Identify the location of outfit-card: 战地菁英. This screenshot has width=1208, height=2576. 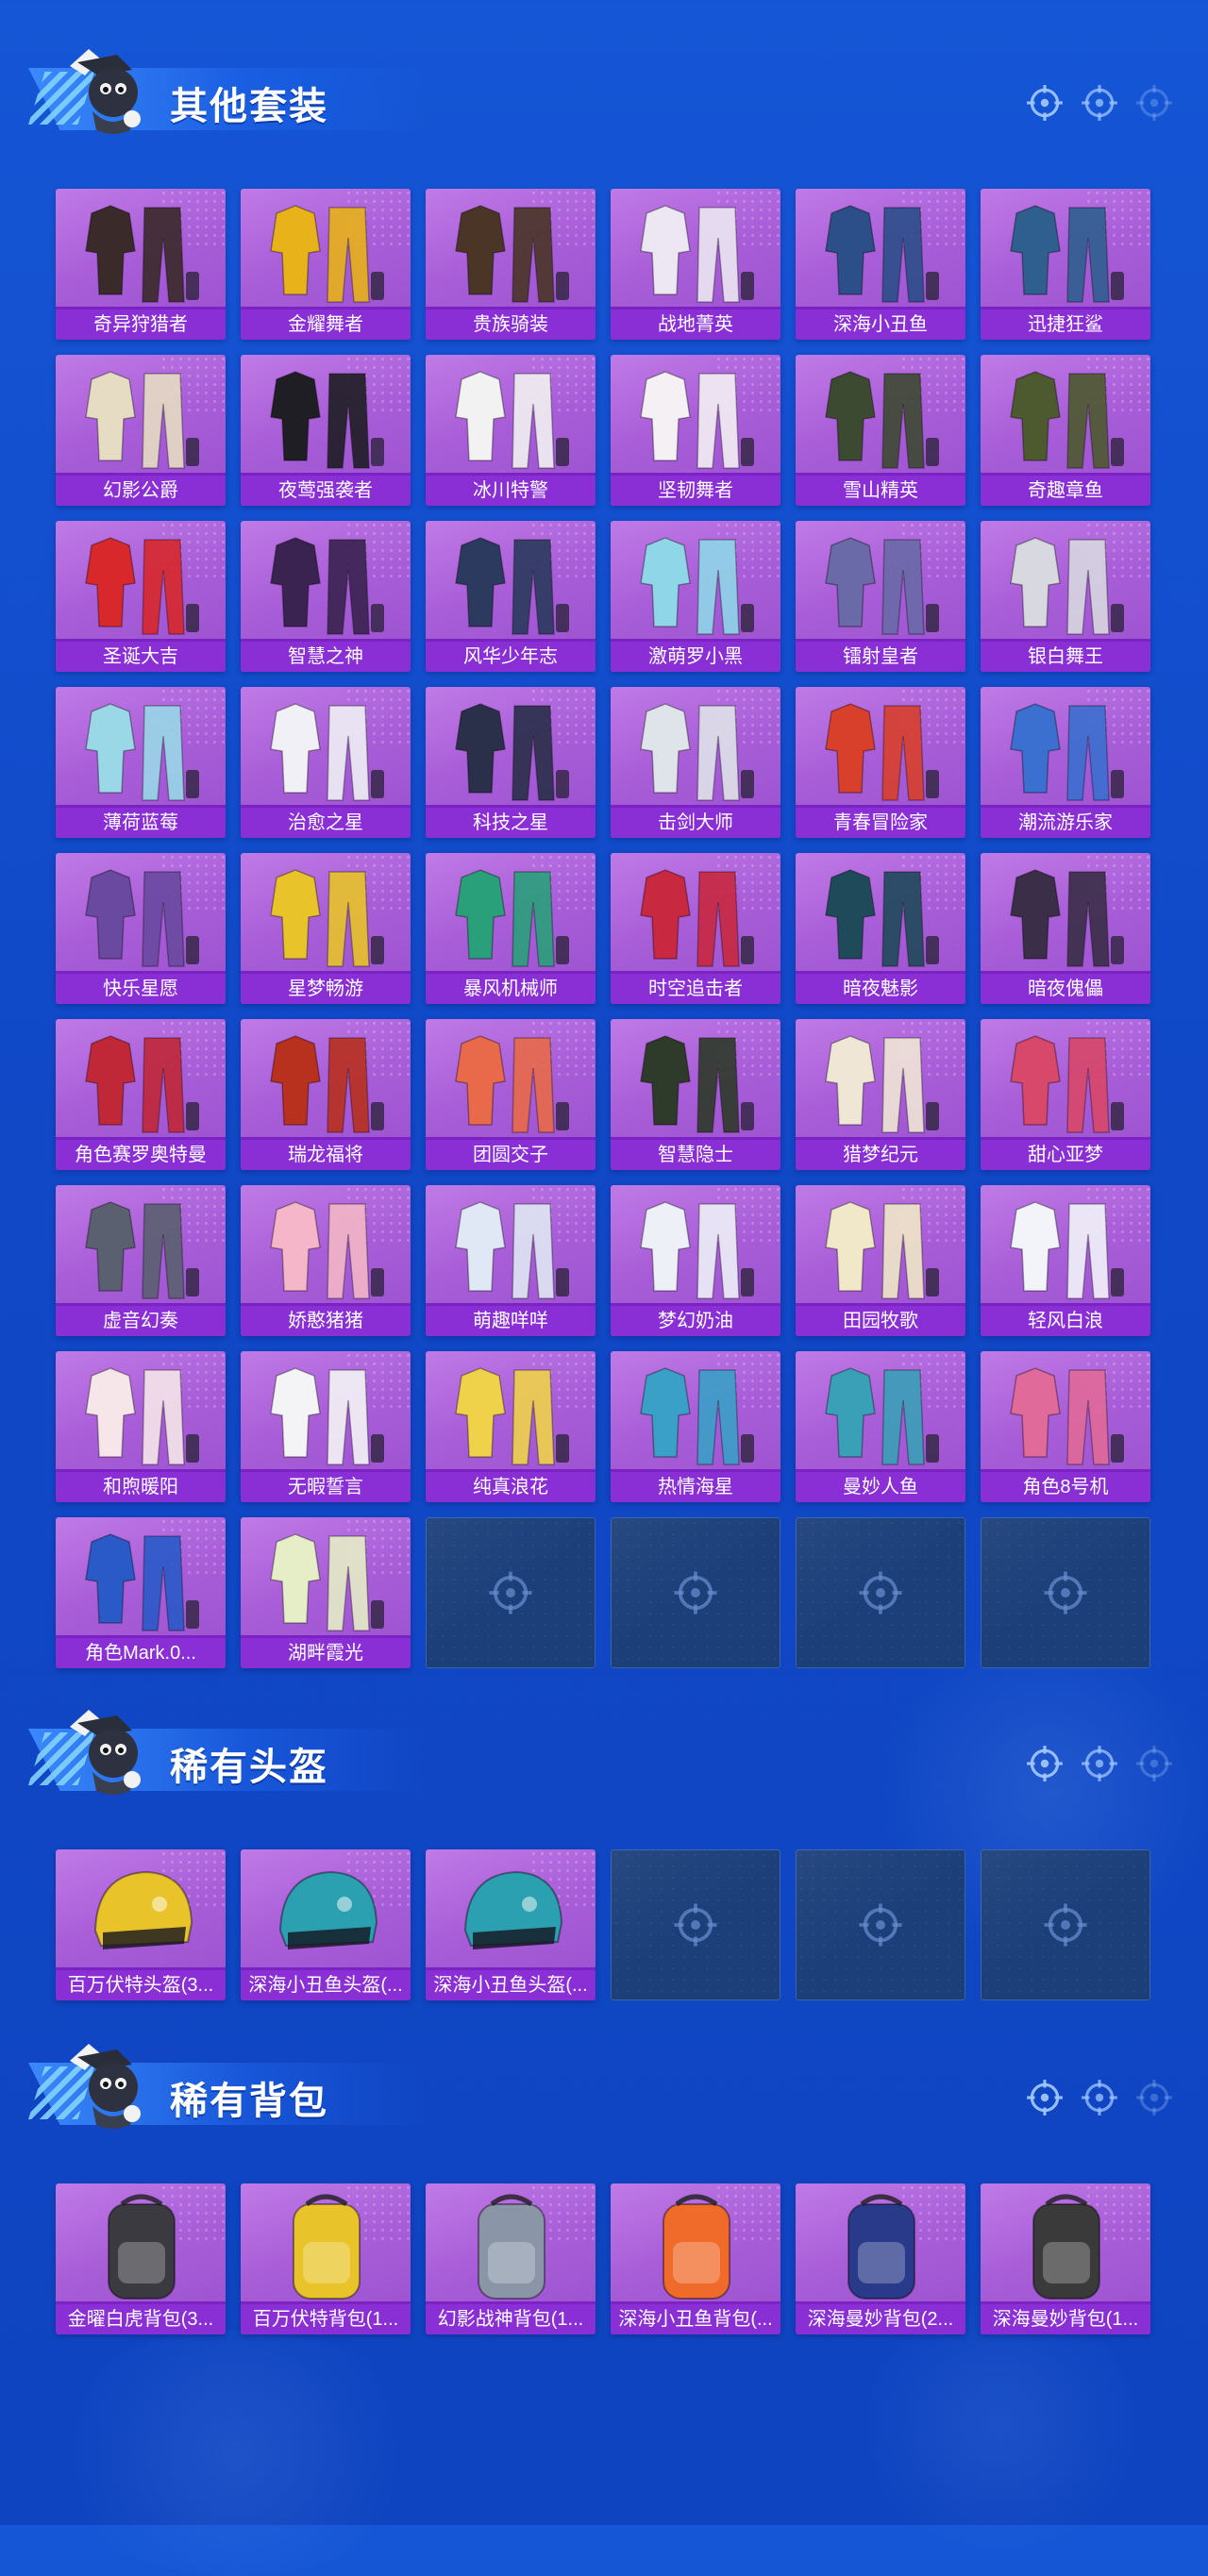
(696, 264).